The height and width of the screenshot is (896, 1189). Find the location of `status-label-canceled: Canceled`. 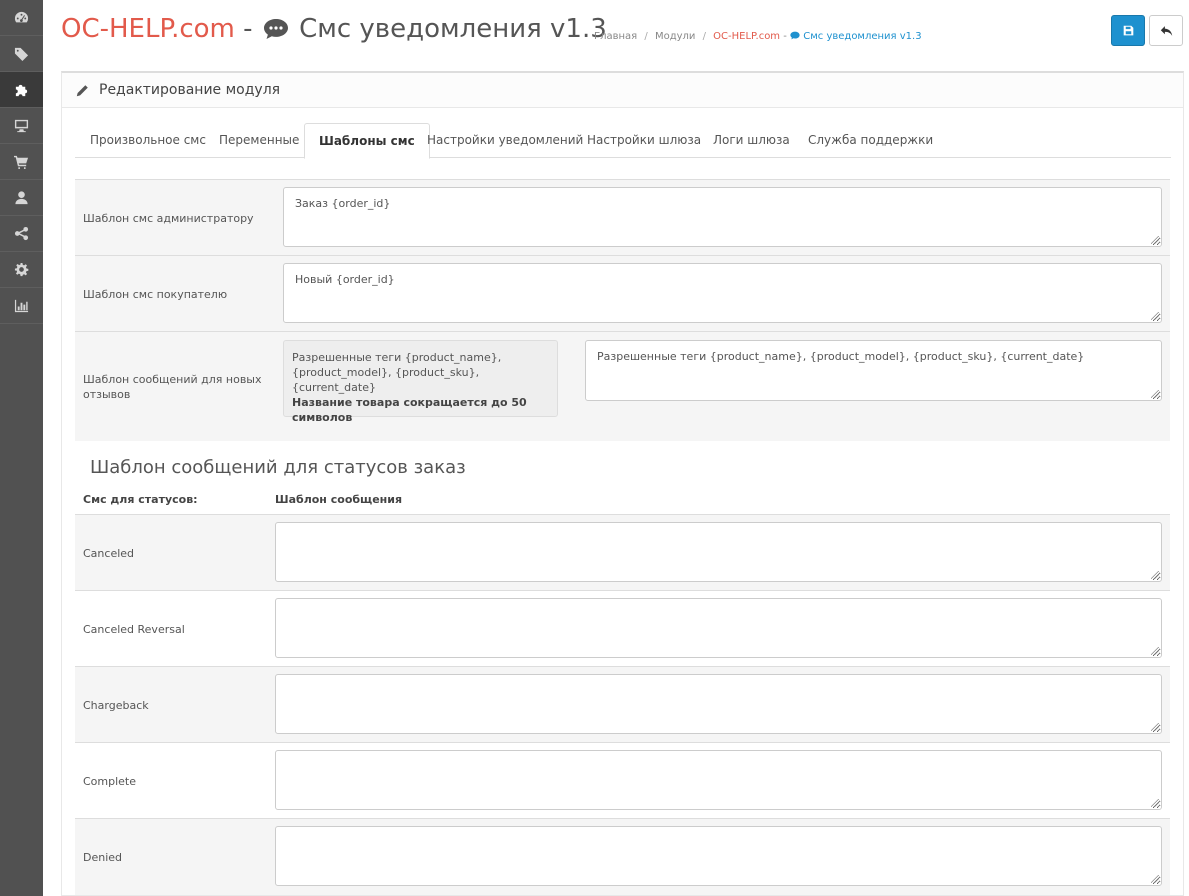

status-label-canceled: Canceled is located at coordinates (109, 553).